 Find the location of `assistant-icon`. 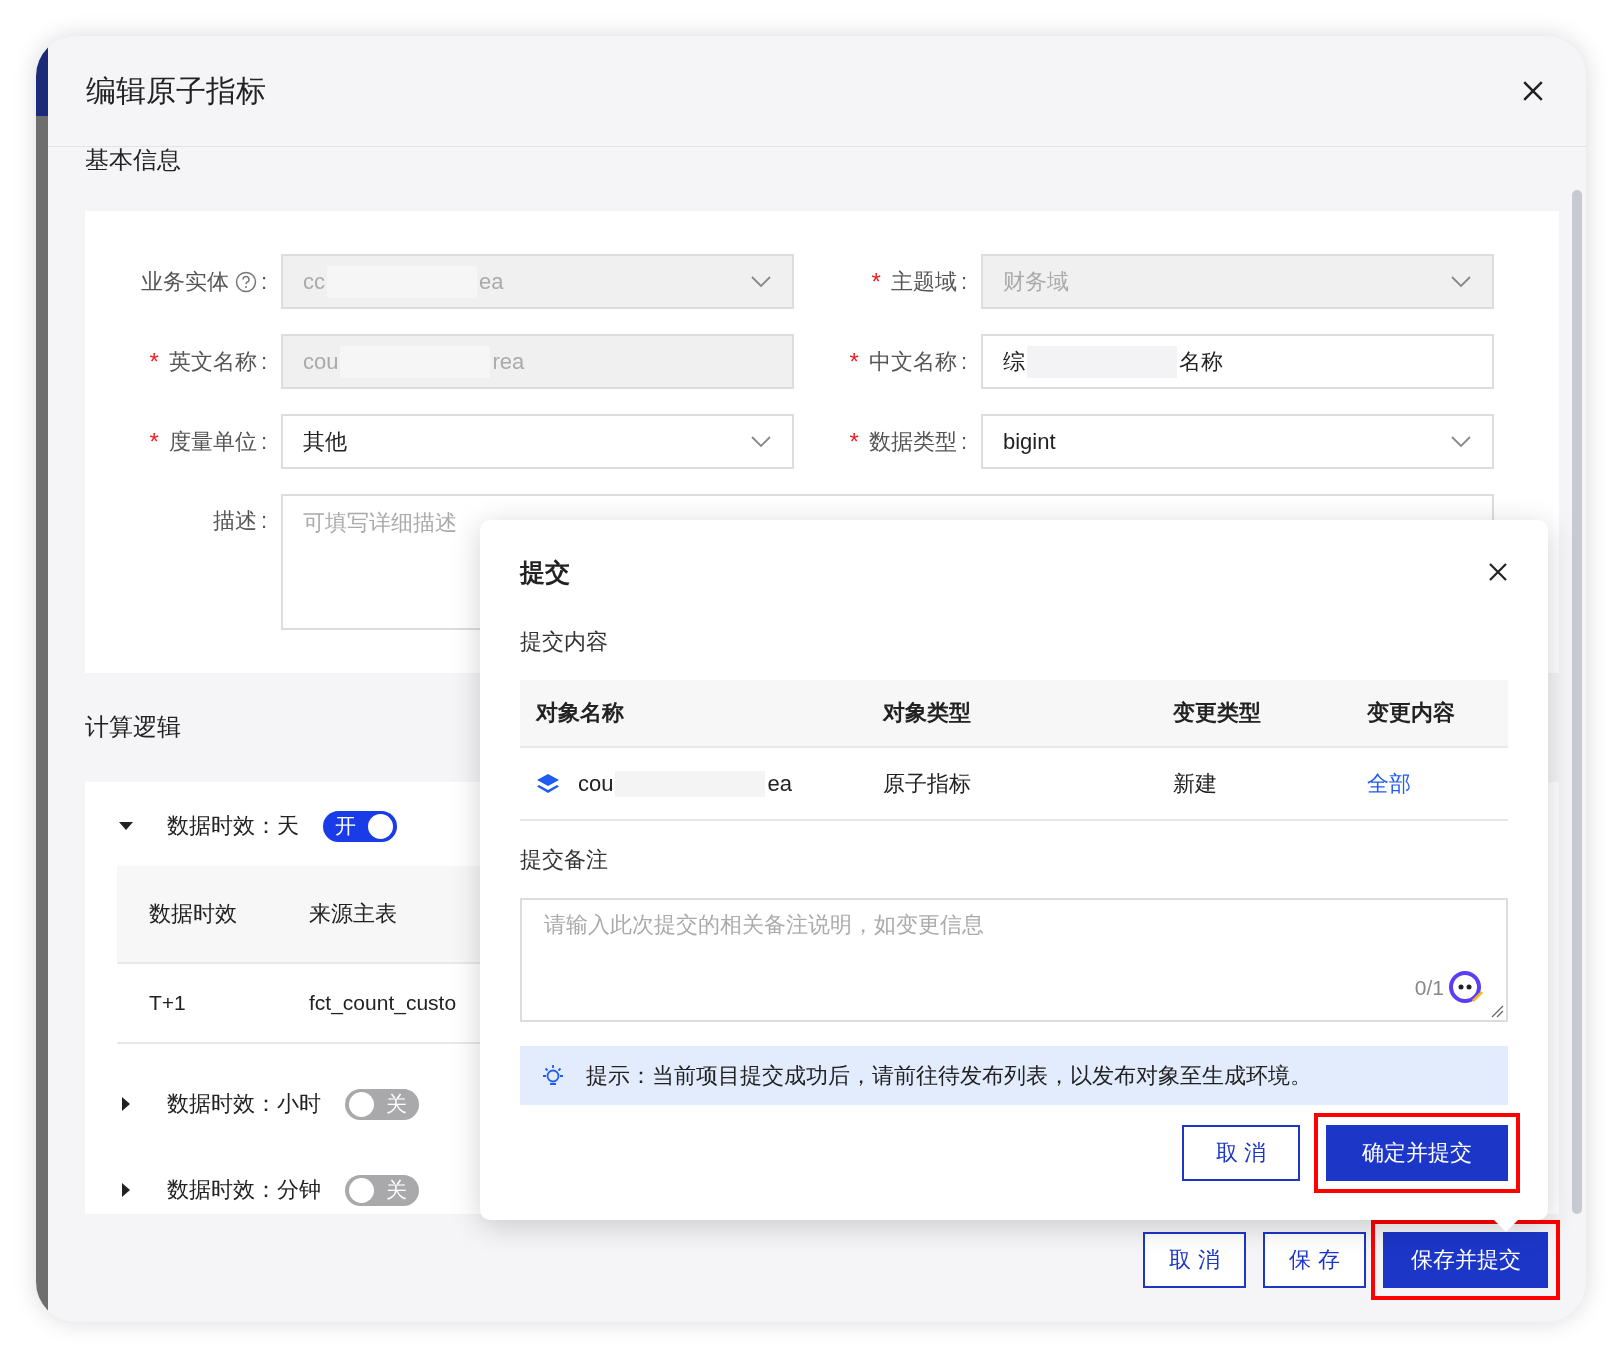

assistant-icon is located at coordinates (1466, 988).